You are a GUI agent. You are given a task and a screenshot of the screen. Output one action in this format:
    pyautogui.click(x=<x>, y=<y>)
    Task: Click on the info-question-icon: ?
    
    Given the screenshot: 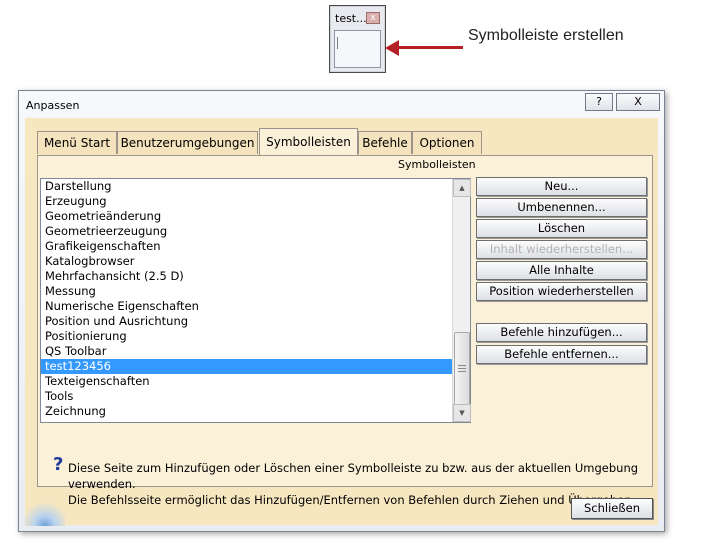 What is the action you would take?
    pyautogui.click(x=58, y=464)
    